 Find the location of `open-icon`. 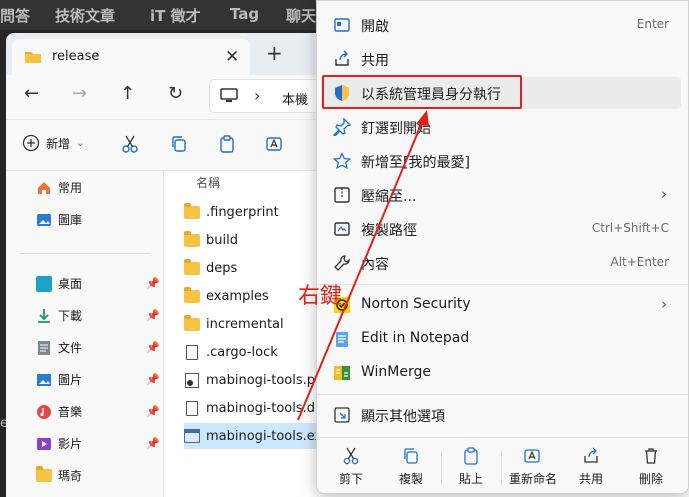

open-icon is located at coordinates (342, 25).